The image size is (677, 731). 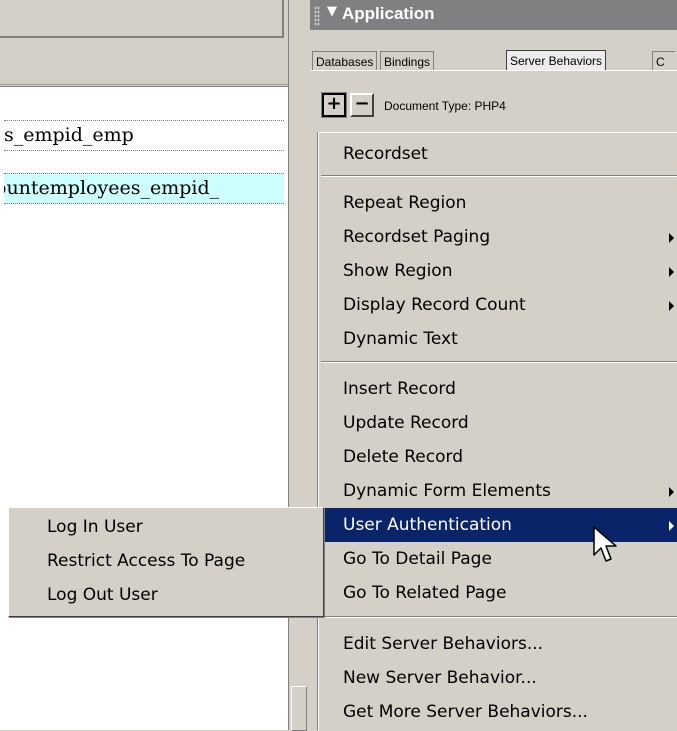 What do you see at coordinates (362, 105) in the screenshot?
I see `remove-behavior-button: −` at bounding box center [362, 105].